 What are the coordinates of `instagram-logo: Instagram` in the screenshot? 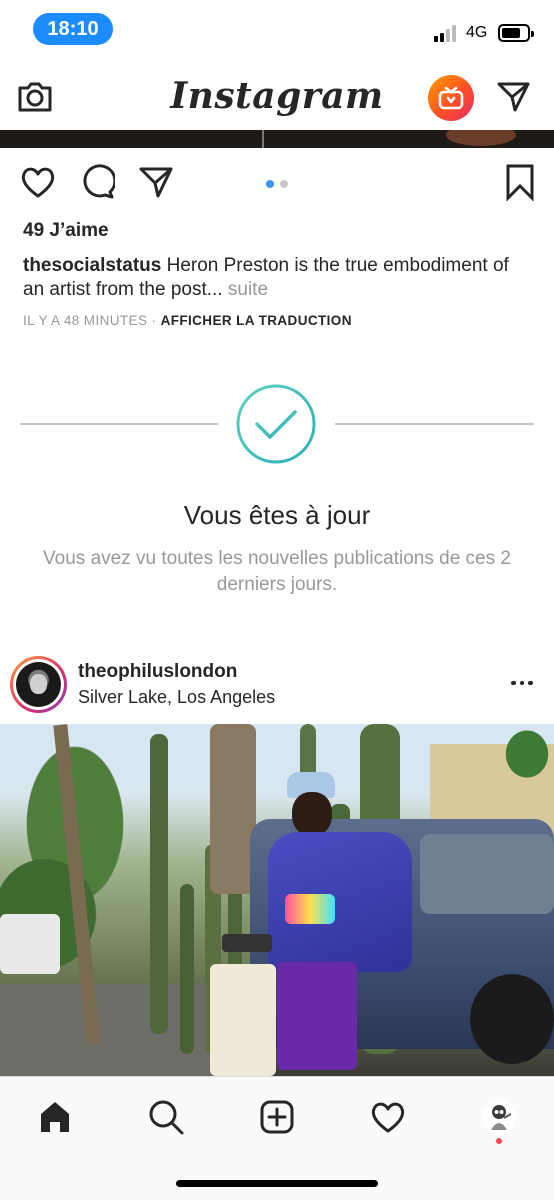 It's located at (277, 96).